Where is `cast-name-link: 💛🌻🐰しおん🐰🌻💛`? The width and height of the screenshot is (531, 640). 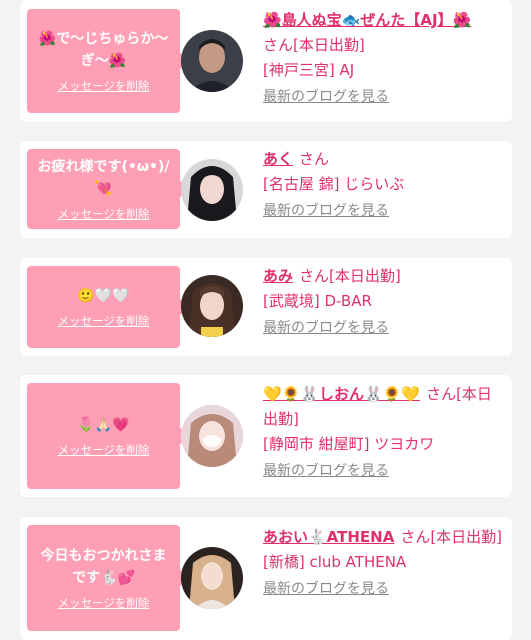
cast-name-link: 💛🌻🐰しおん🐰🌻💛 is located at coordinates (341, 394).